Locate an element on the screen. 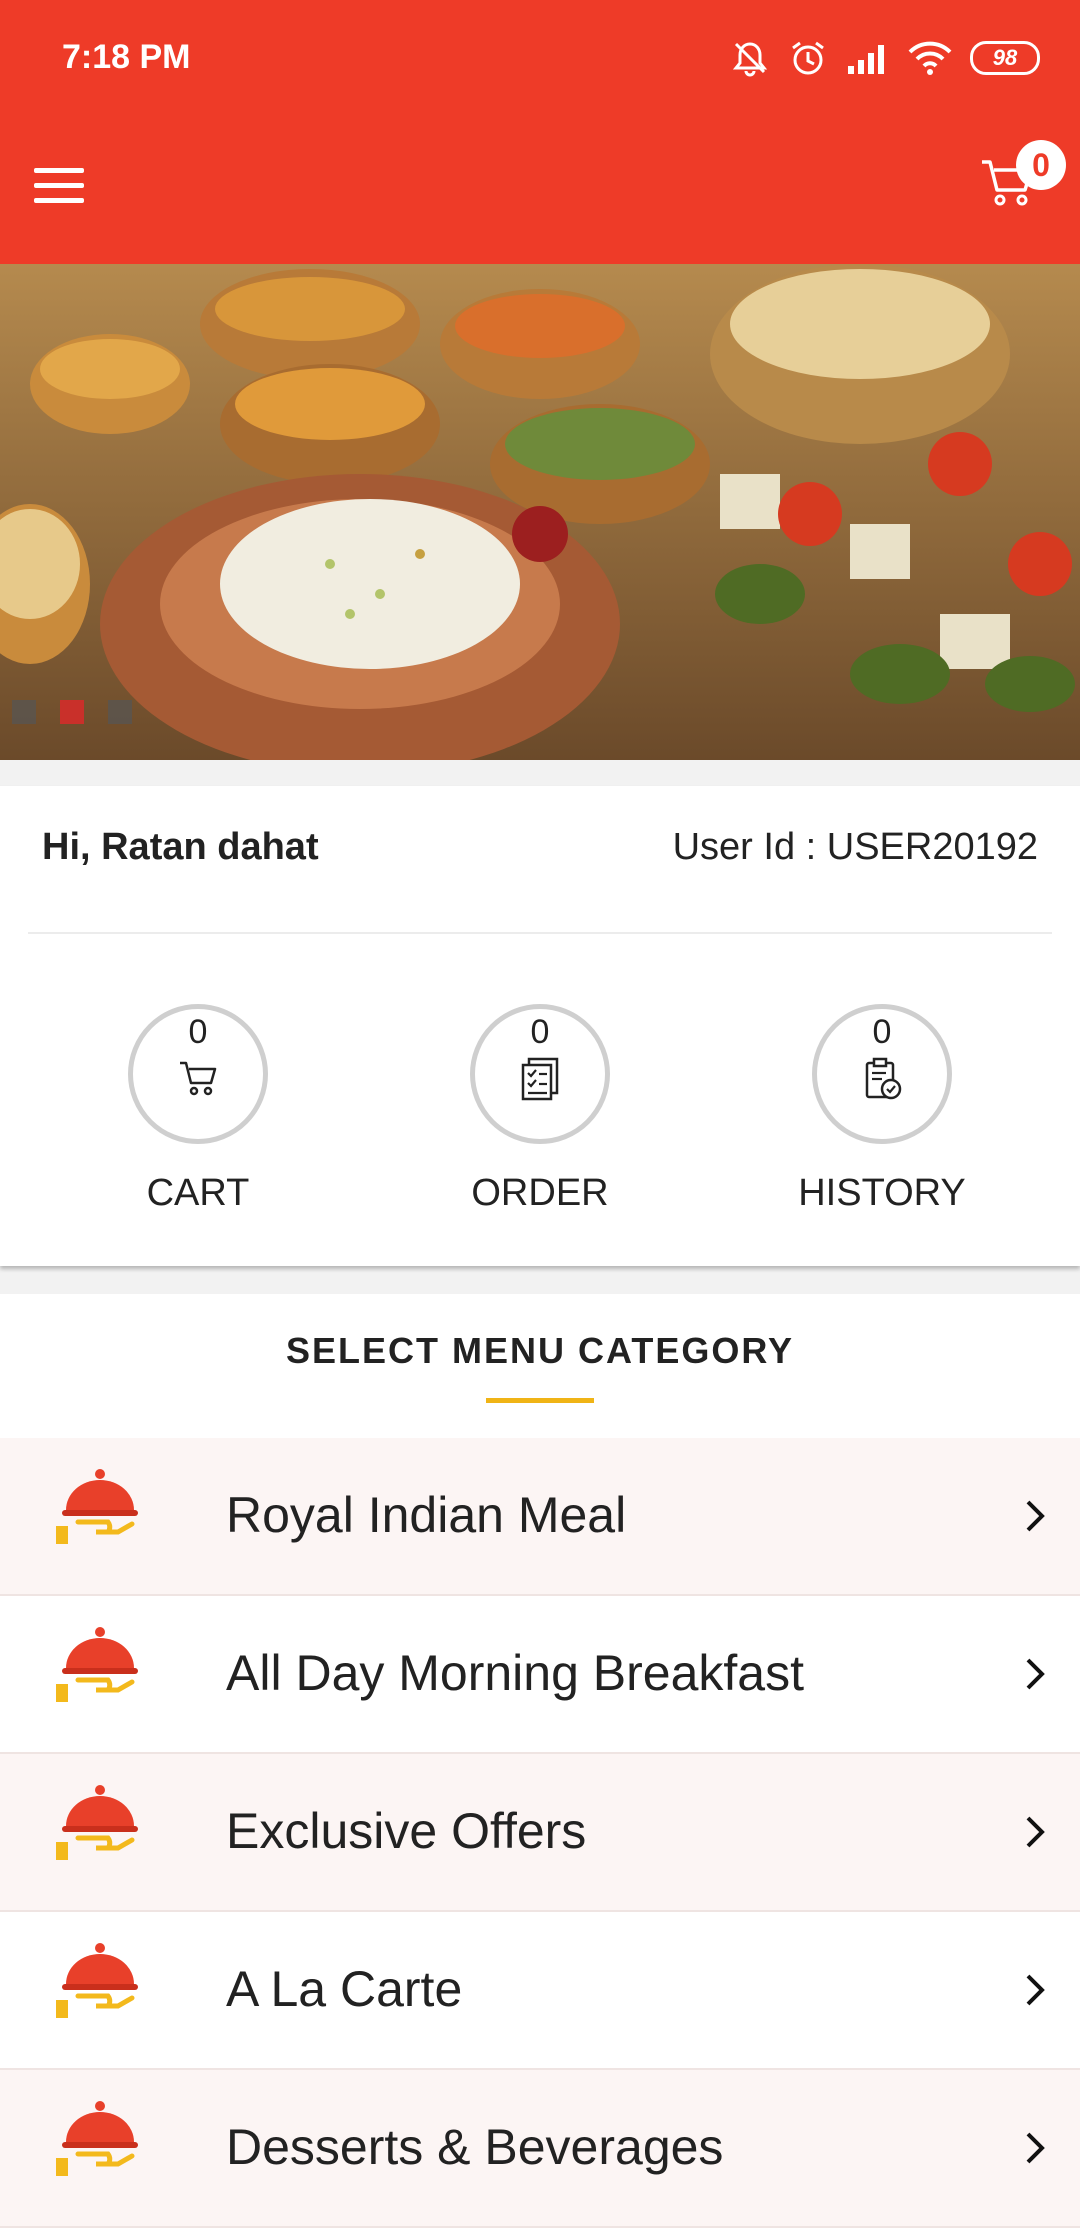 This screenshot has width=1080, height=2228. menu-category-header: SELECT MENU CATEGORY is located at coordinates (540, 1366).